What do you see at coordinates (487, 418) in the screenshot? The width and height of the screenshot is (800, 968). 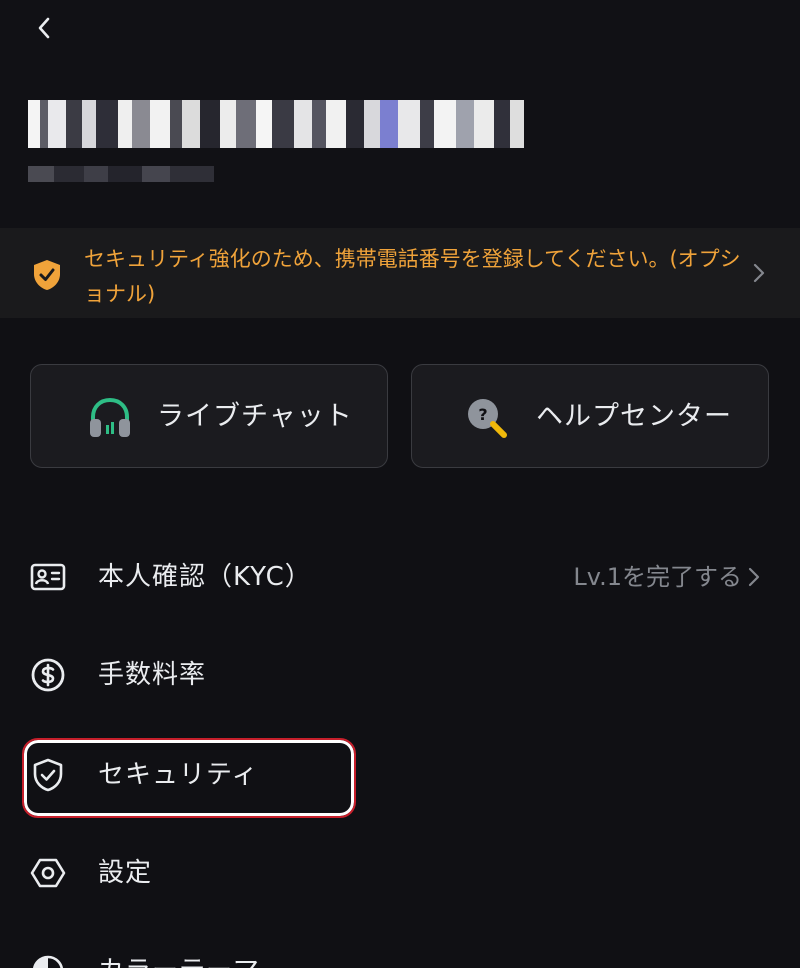 I see `help-magnifier-icon: ?` at bounding box center [487, 418].